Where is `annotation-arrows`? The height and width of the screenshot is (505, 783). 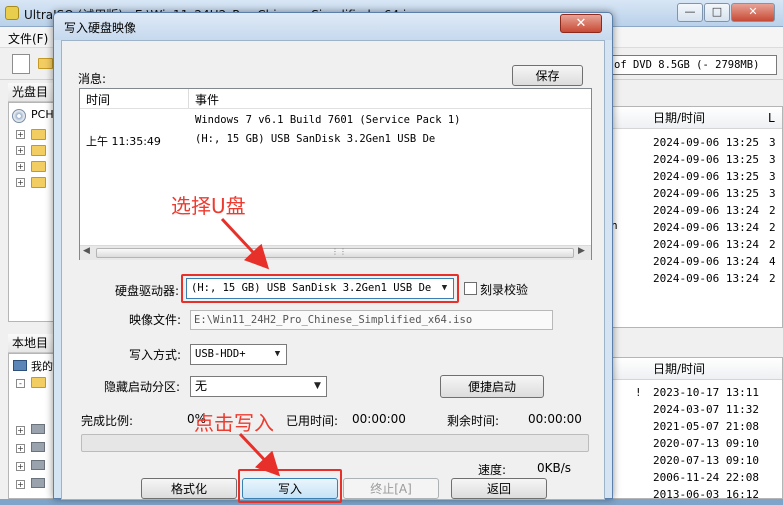
annotation-arrows is located at coordinates (250, 347).